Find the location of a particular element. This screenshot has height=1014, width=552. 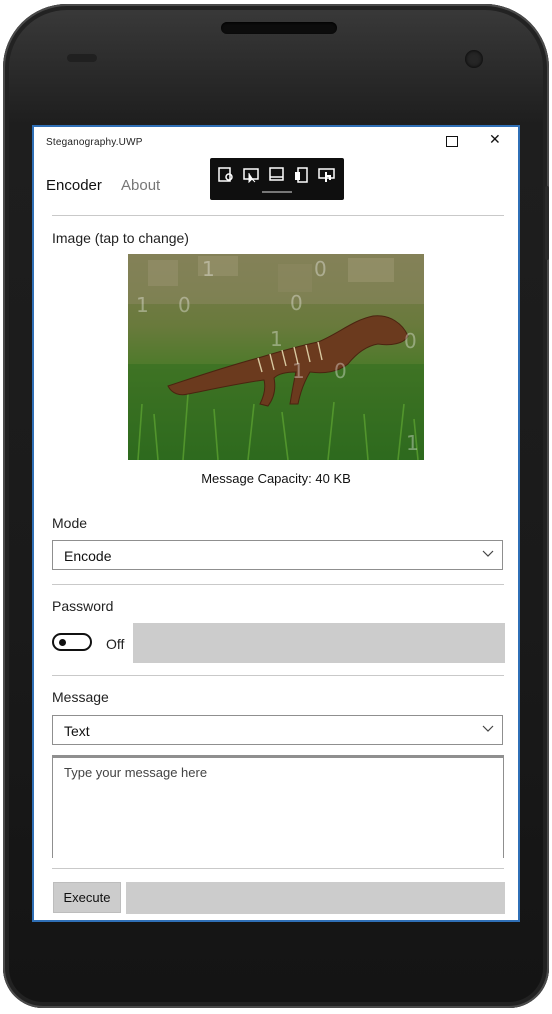

status-output-field is located at coordinates (315, 898).